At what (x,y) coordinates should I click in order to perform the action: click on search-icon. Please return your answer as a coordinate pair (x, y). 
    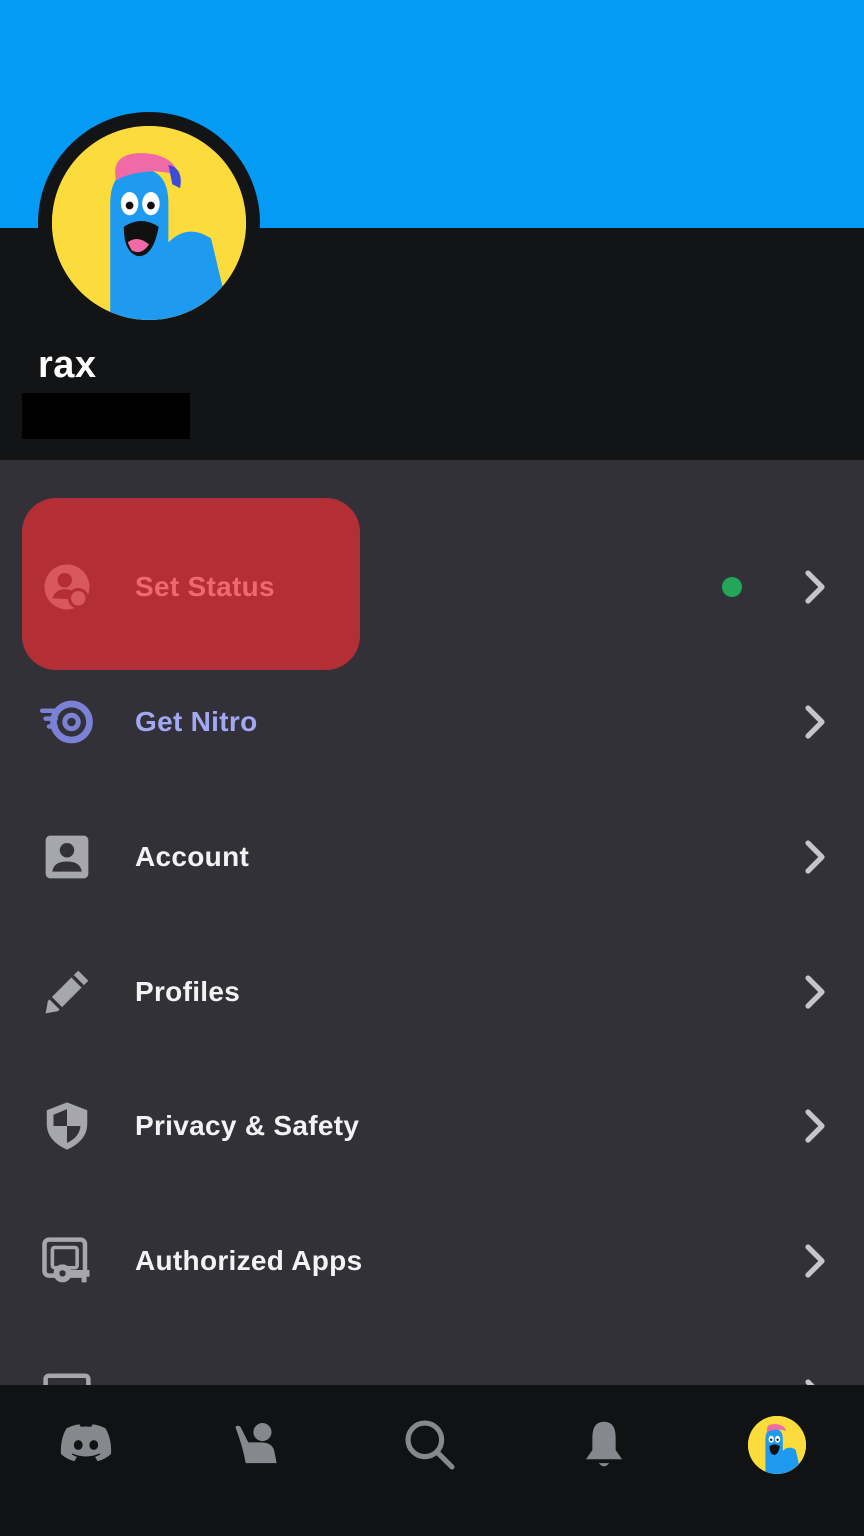
    Looking at the image, I should click on (430, 1445).